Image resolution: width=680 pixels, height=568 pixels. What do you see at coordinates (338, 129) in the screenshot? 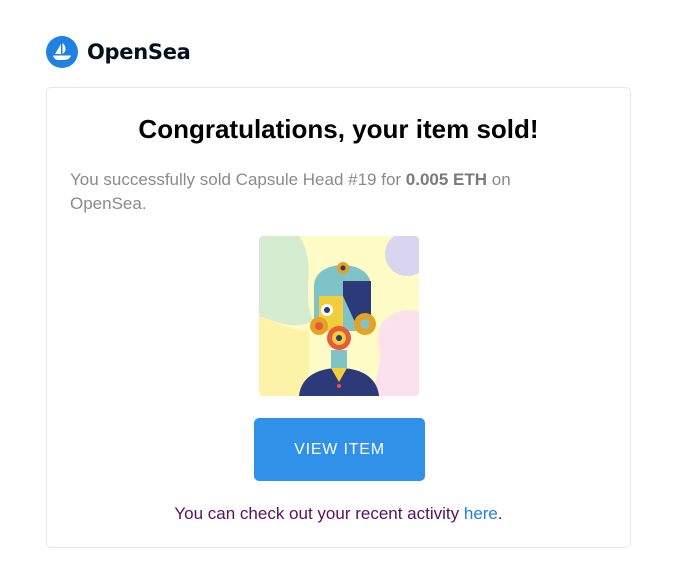
I see `headline: Congratulations, your item sold!` at bounding box center [338, 129].